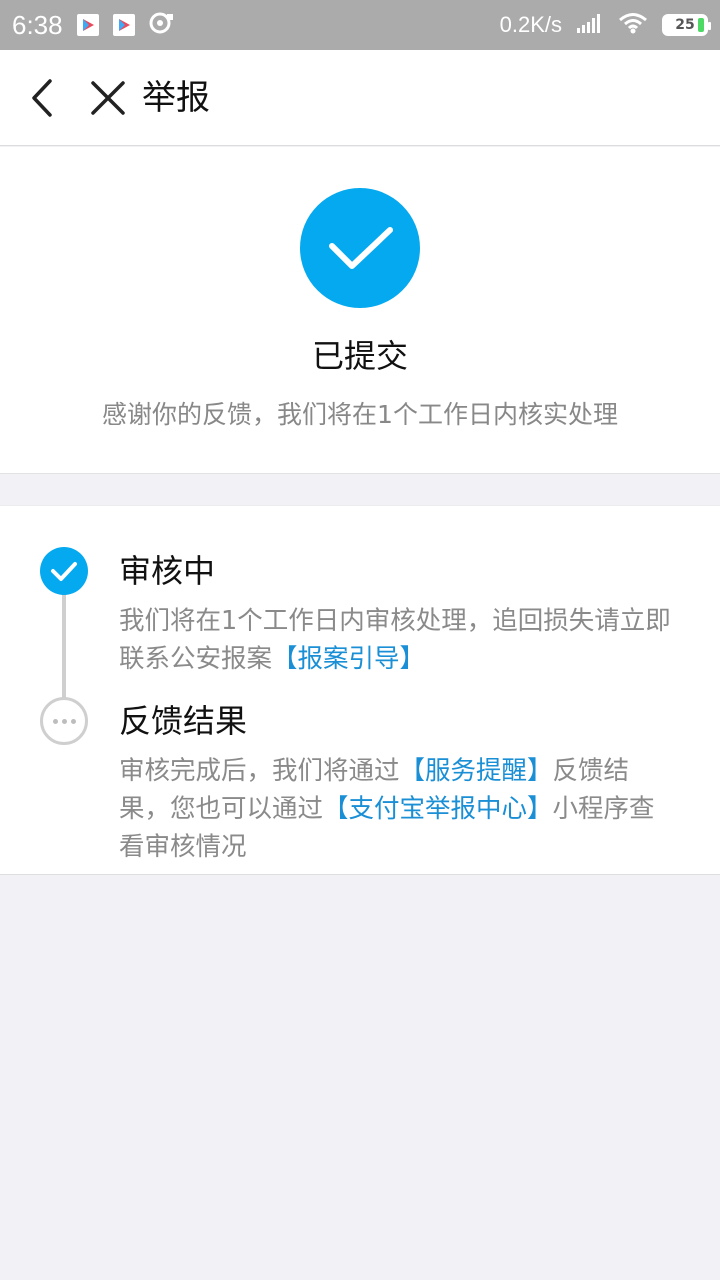  What do you see at coordinates (530, 24) in the screenshot?
I see `network-speed: 0.2K/s` at bounding box center [530, 24].